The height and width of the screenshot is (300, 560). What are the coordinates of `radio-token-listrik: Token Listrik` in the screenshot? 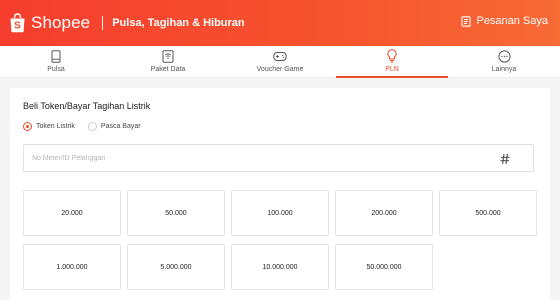 It's located at (49, 126).